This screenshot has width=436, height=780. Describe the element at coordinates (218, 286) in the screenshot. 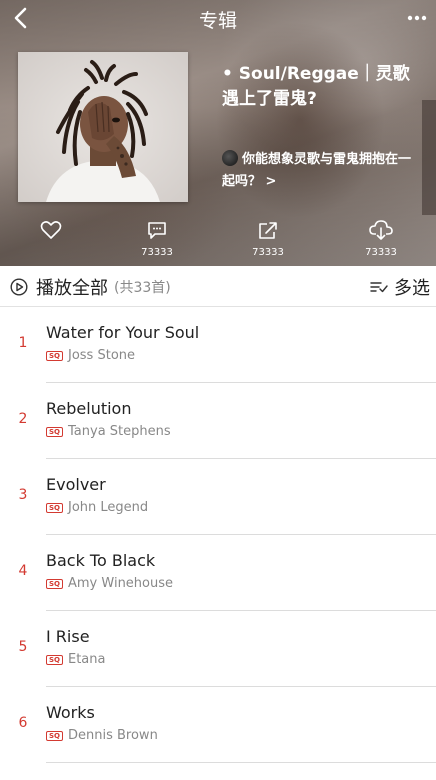

I see `play-all-bar: 播放全部 (共33首) 多选` at that location.